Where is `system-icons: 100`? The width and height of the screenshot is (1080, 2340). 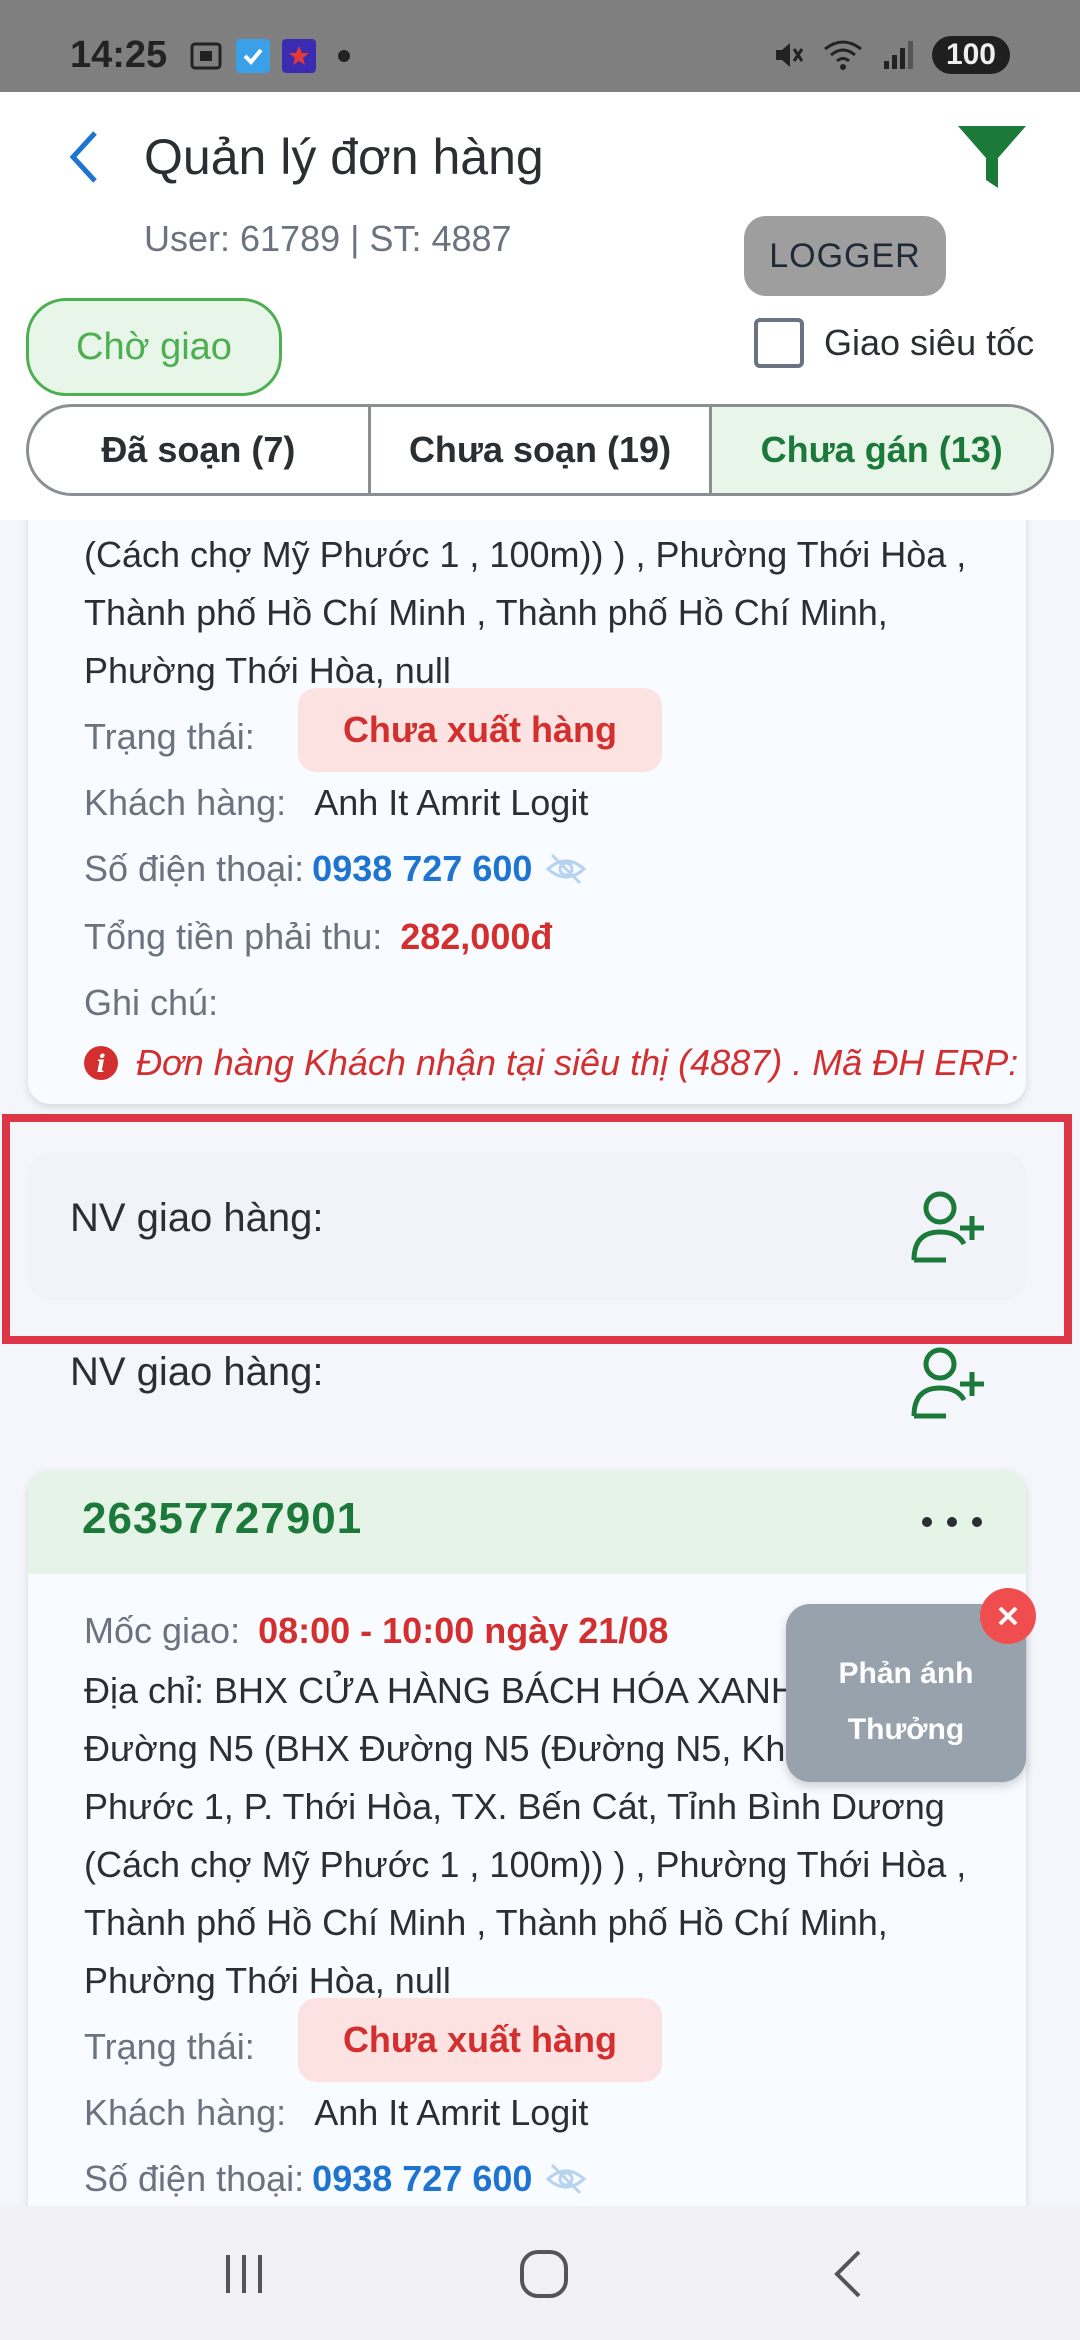
system-icons: 100 is located at coordinates (890, 55).